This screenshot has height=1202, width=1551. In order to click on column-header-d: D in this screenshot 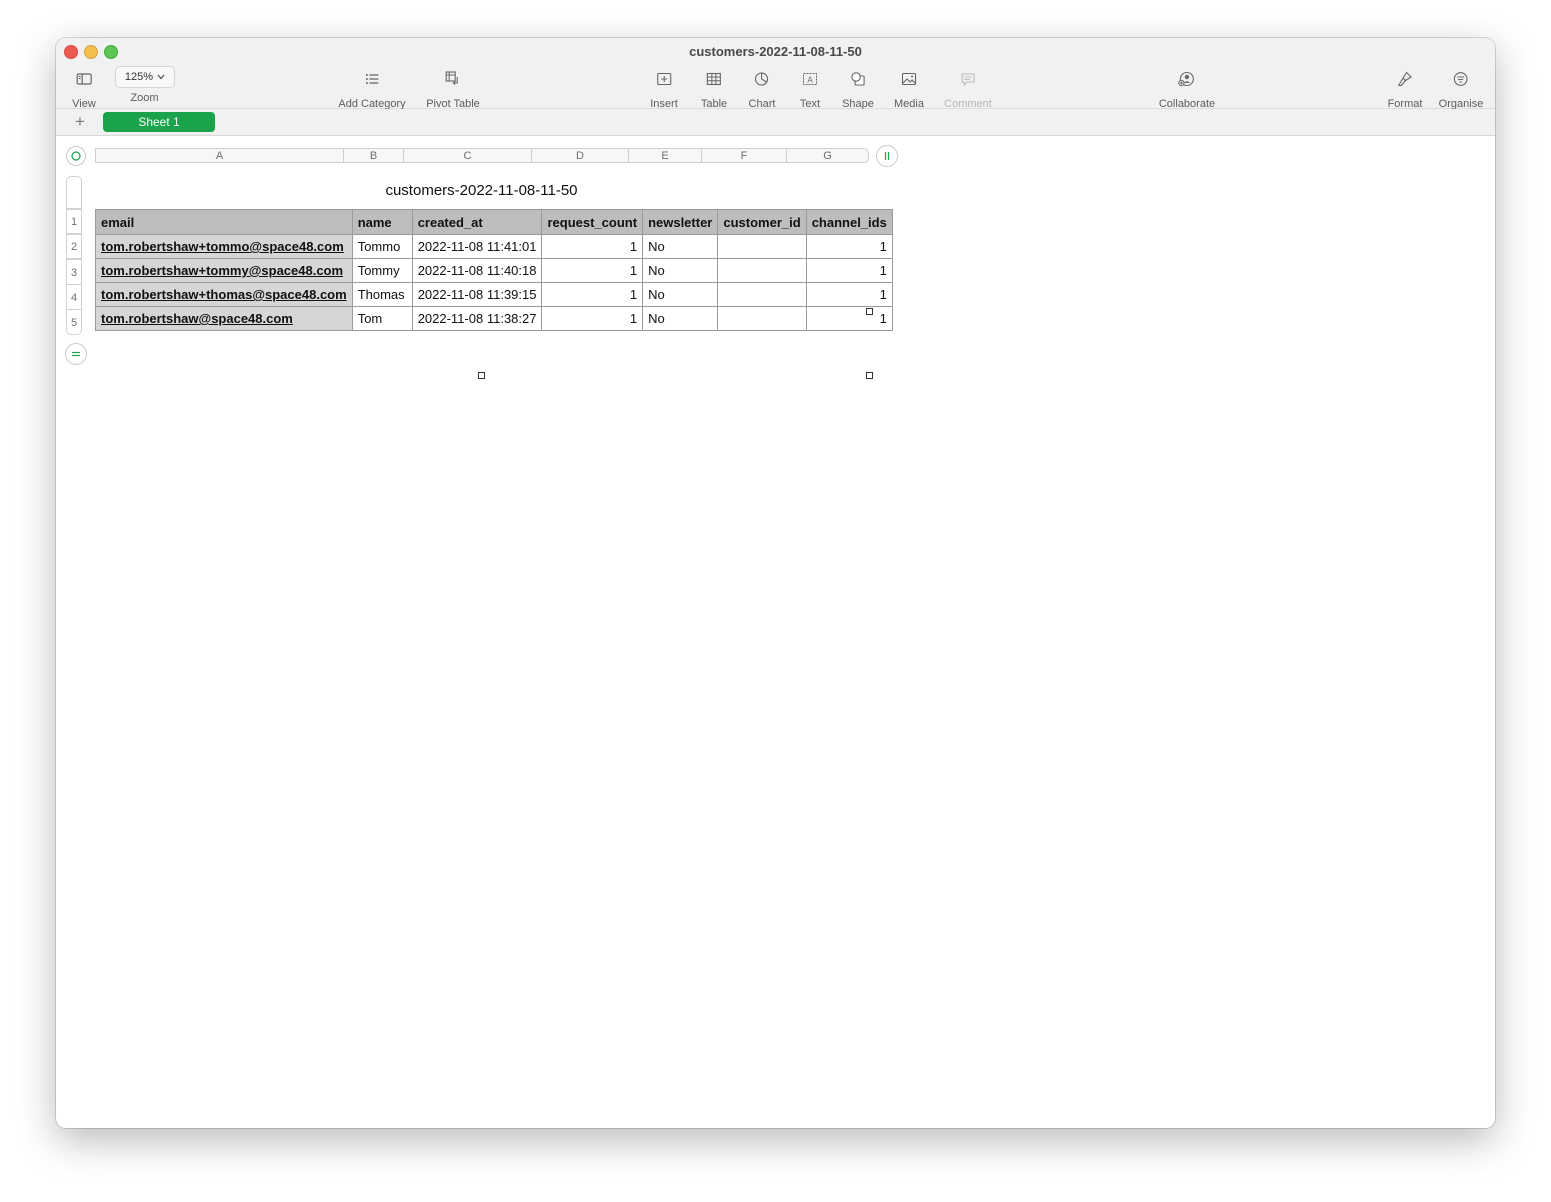, I will do `click(580, 155)`.